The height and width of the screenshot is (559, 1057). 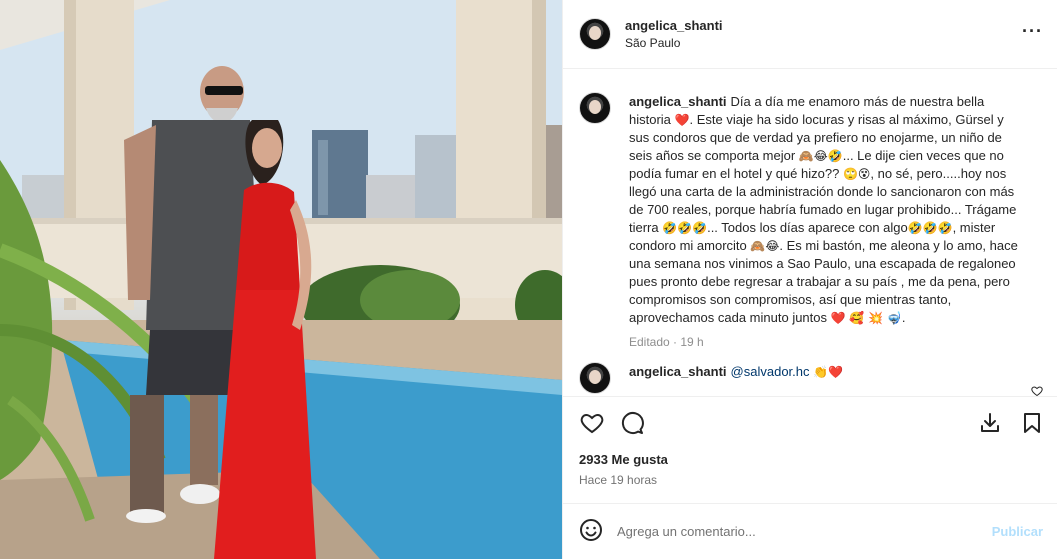 I want to click on reply-mention: @salvador.hc, so click(x=770, y=371).